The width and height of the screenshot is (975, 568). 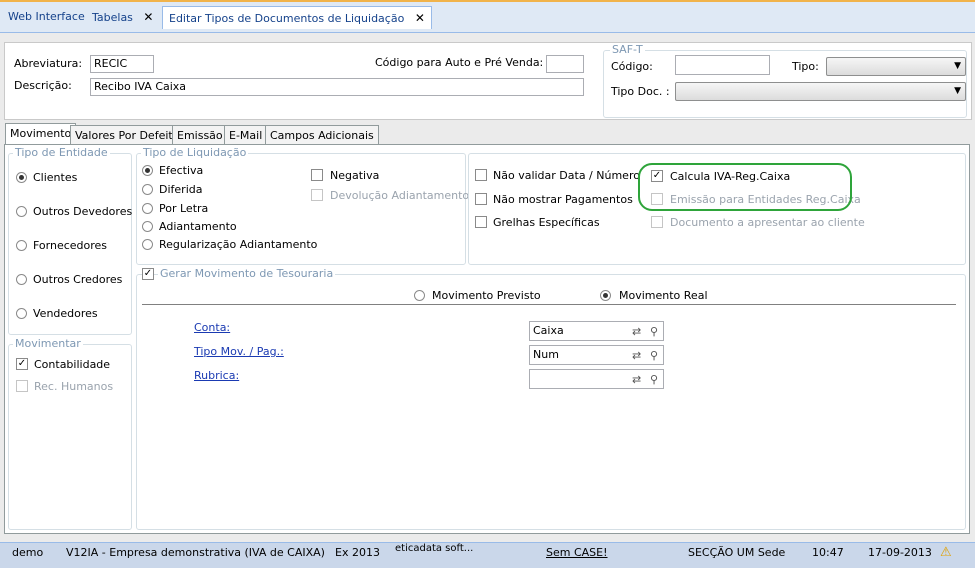 What do you see at coordinates (83, 211) in the screenshot?
I see `radio-label: Outros Devedores` at bounding box center [83, 211].